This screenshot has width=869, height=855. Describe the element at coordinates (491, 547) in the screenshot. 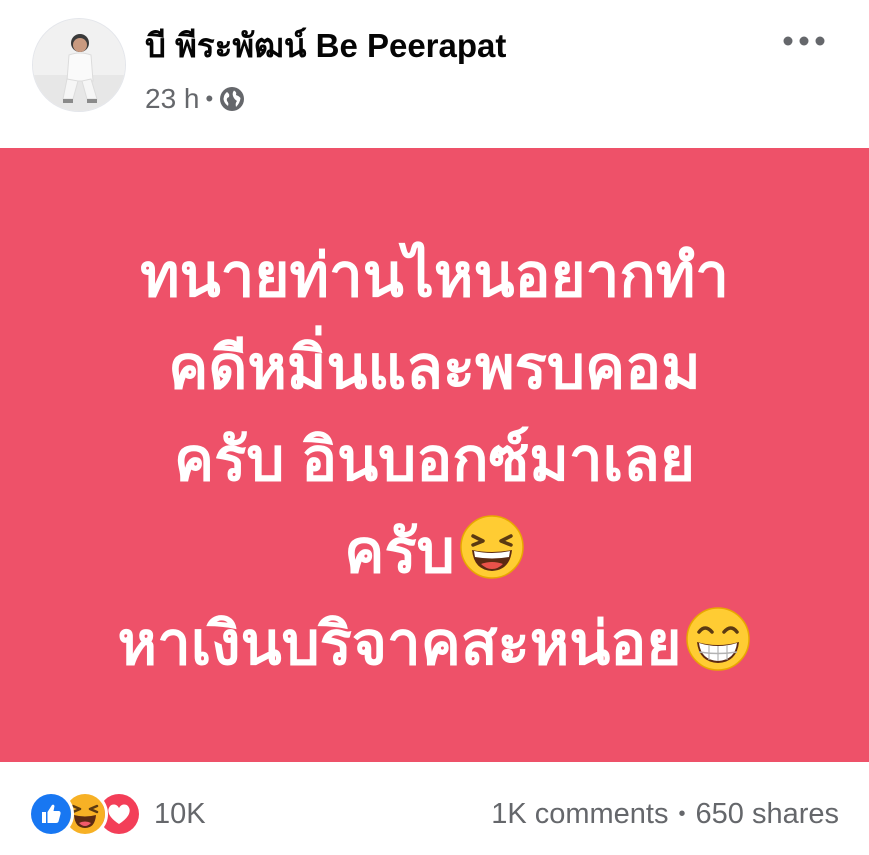

I see `grinning-squinting-face-icon` at that location.